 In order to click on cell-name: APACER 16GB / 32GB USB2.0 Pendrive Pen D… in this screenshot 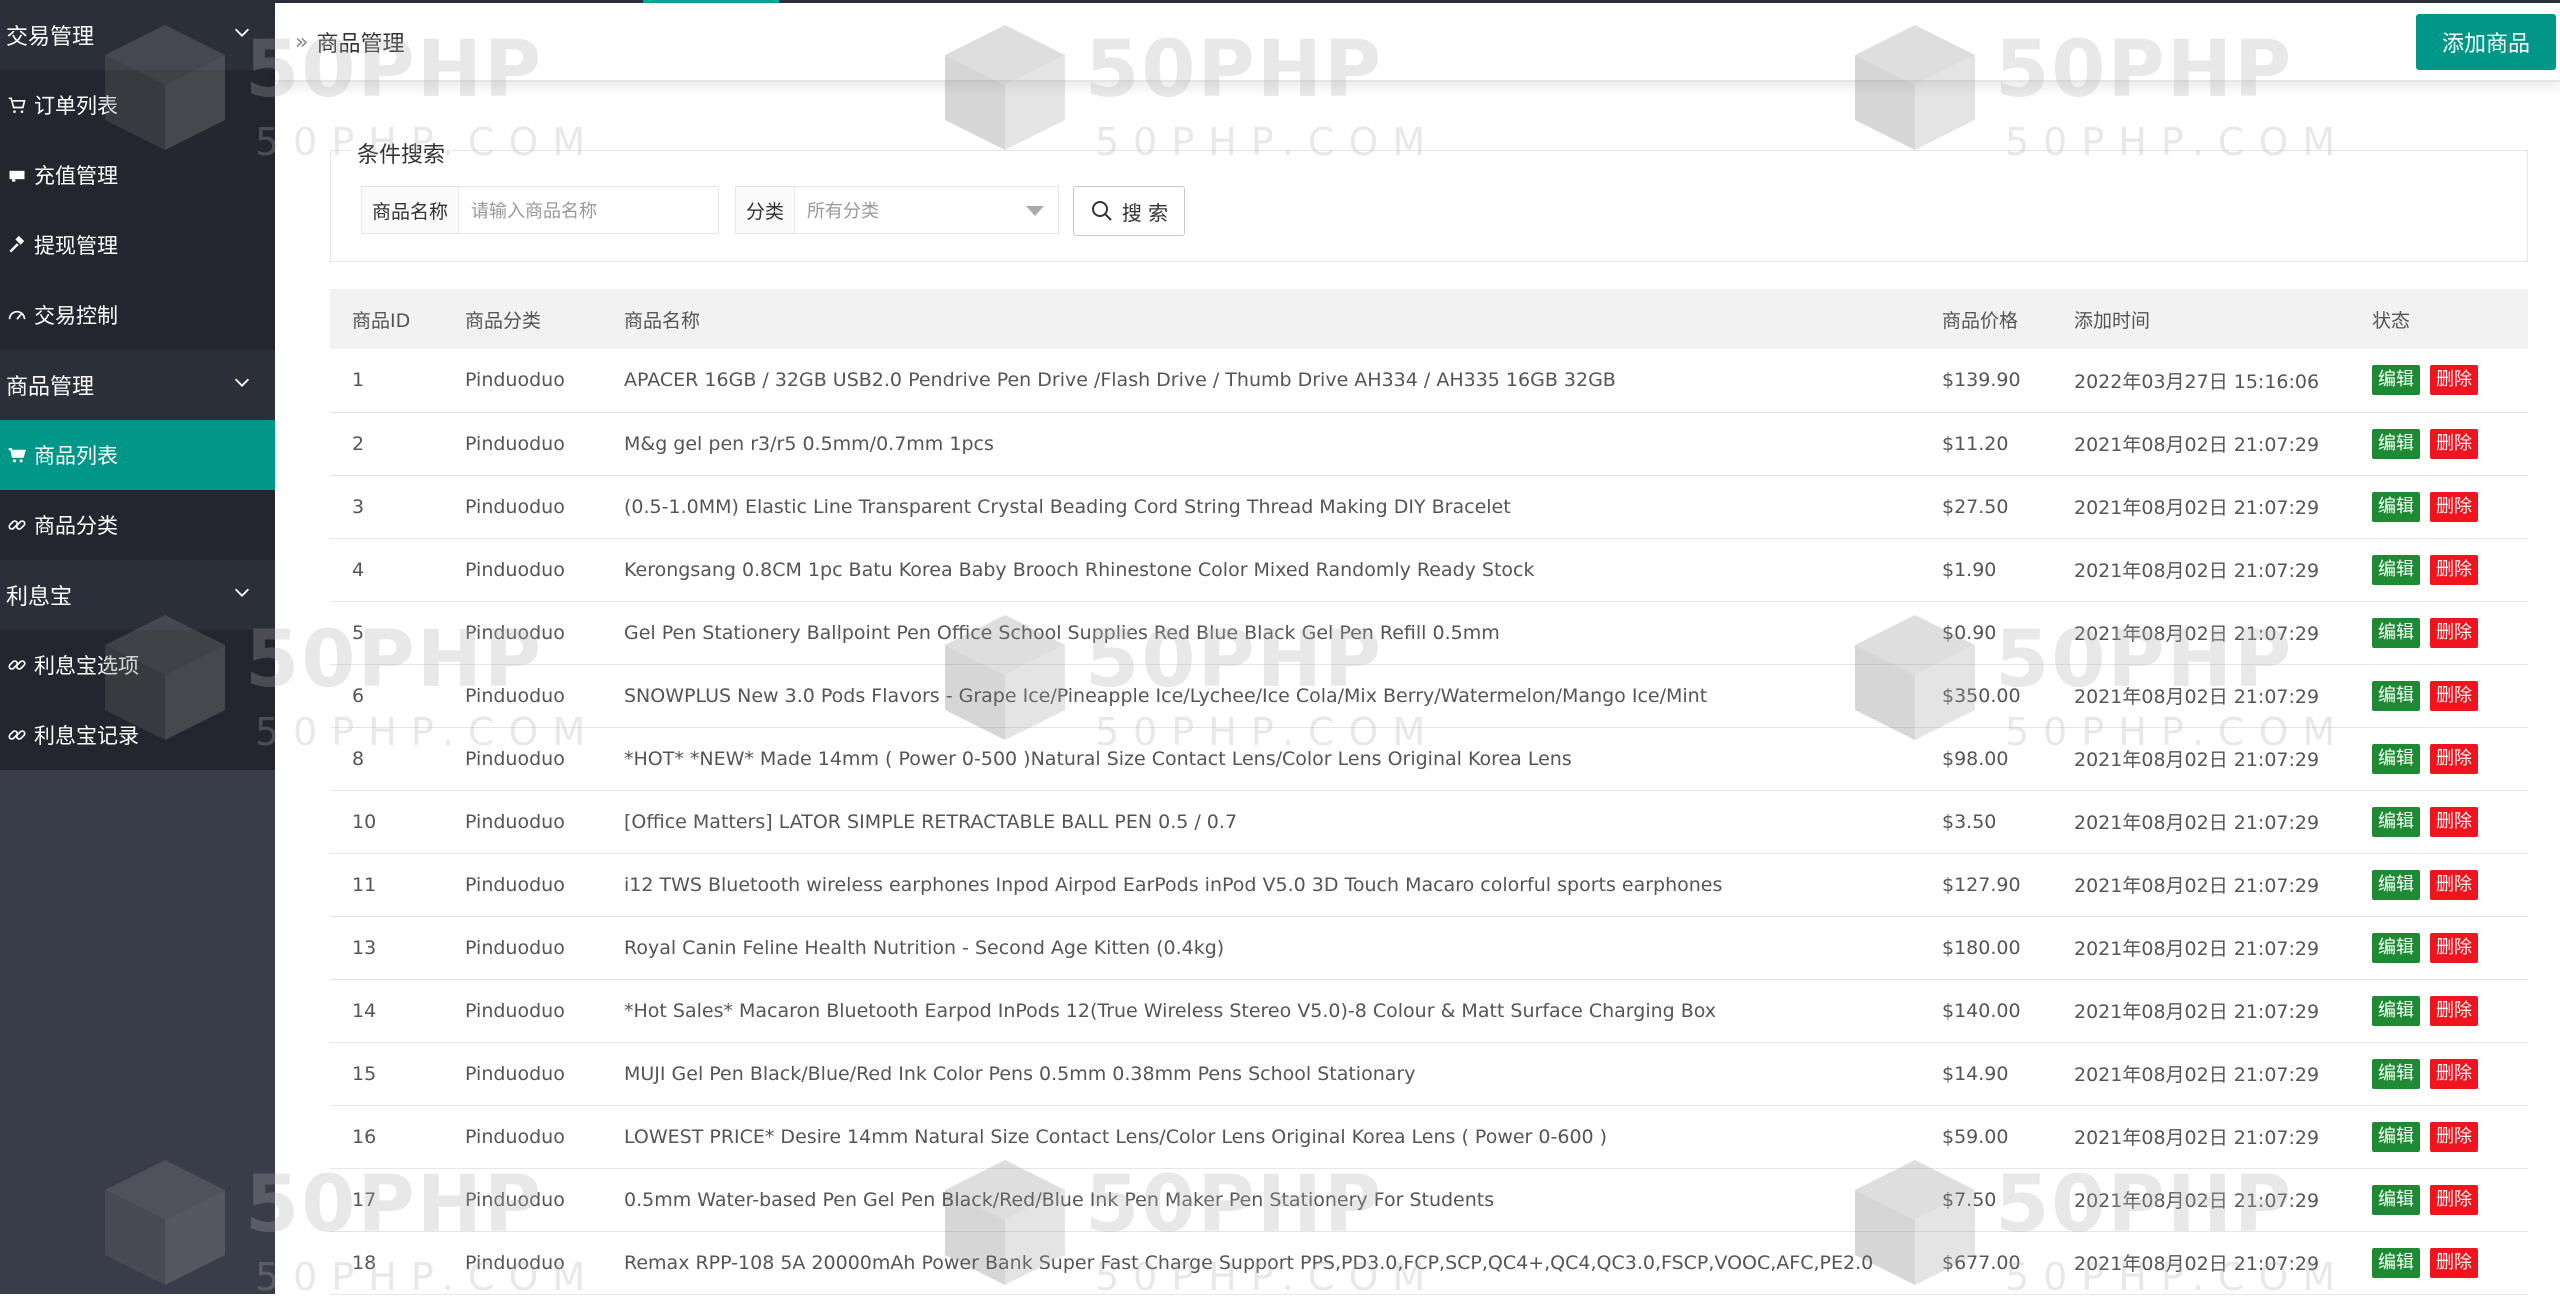, I will do `click(1261, 381)`.